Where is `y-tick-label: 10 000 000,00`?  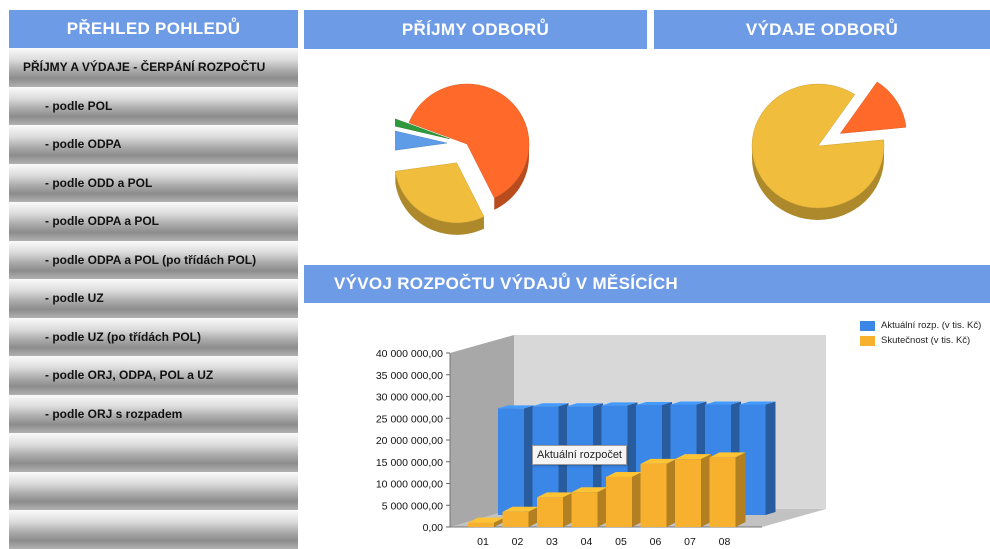 y-tick-label: 10 000 000,00 is located at coordinates (409, 485).